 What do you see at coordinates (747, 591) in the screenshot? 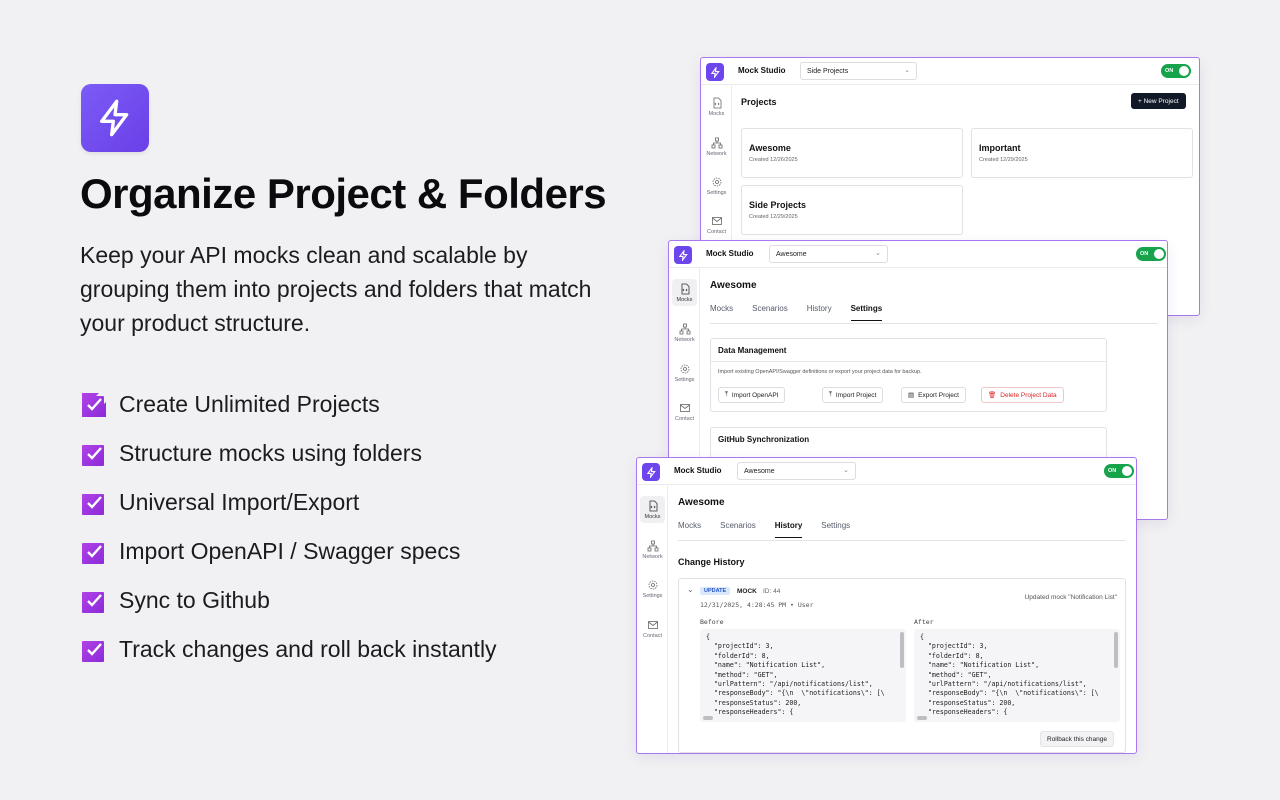
I see `entry-type: MOCK` at bounding box center [747, 591].